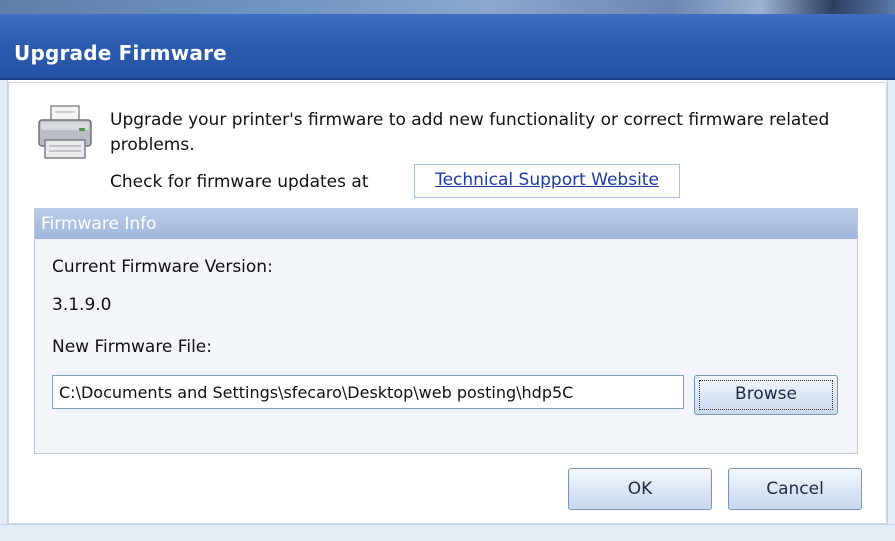  I want to click on firmware-file-input, so click(368, 392).